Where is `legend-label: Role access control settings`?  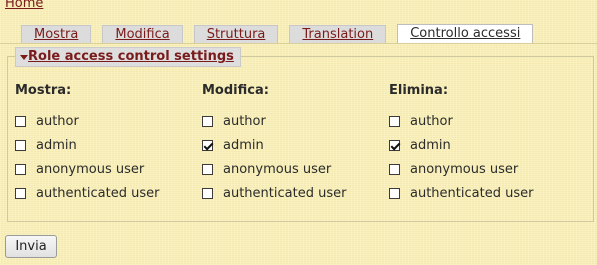 legend-label: Role access control settings is located at coordinates (131, 56).